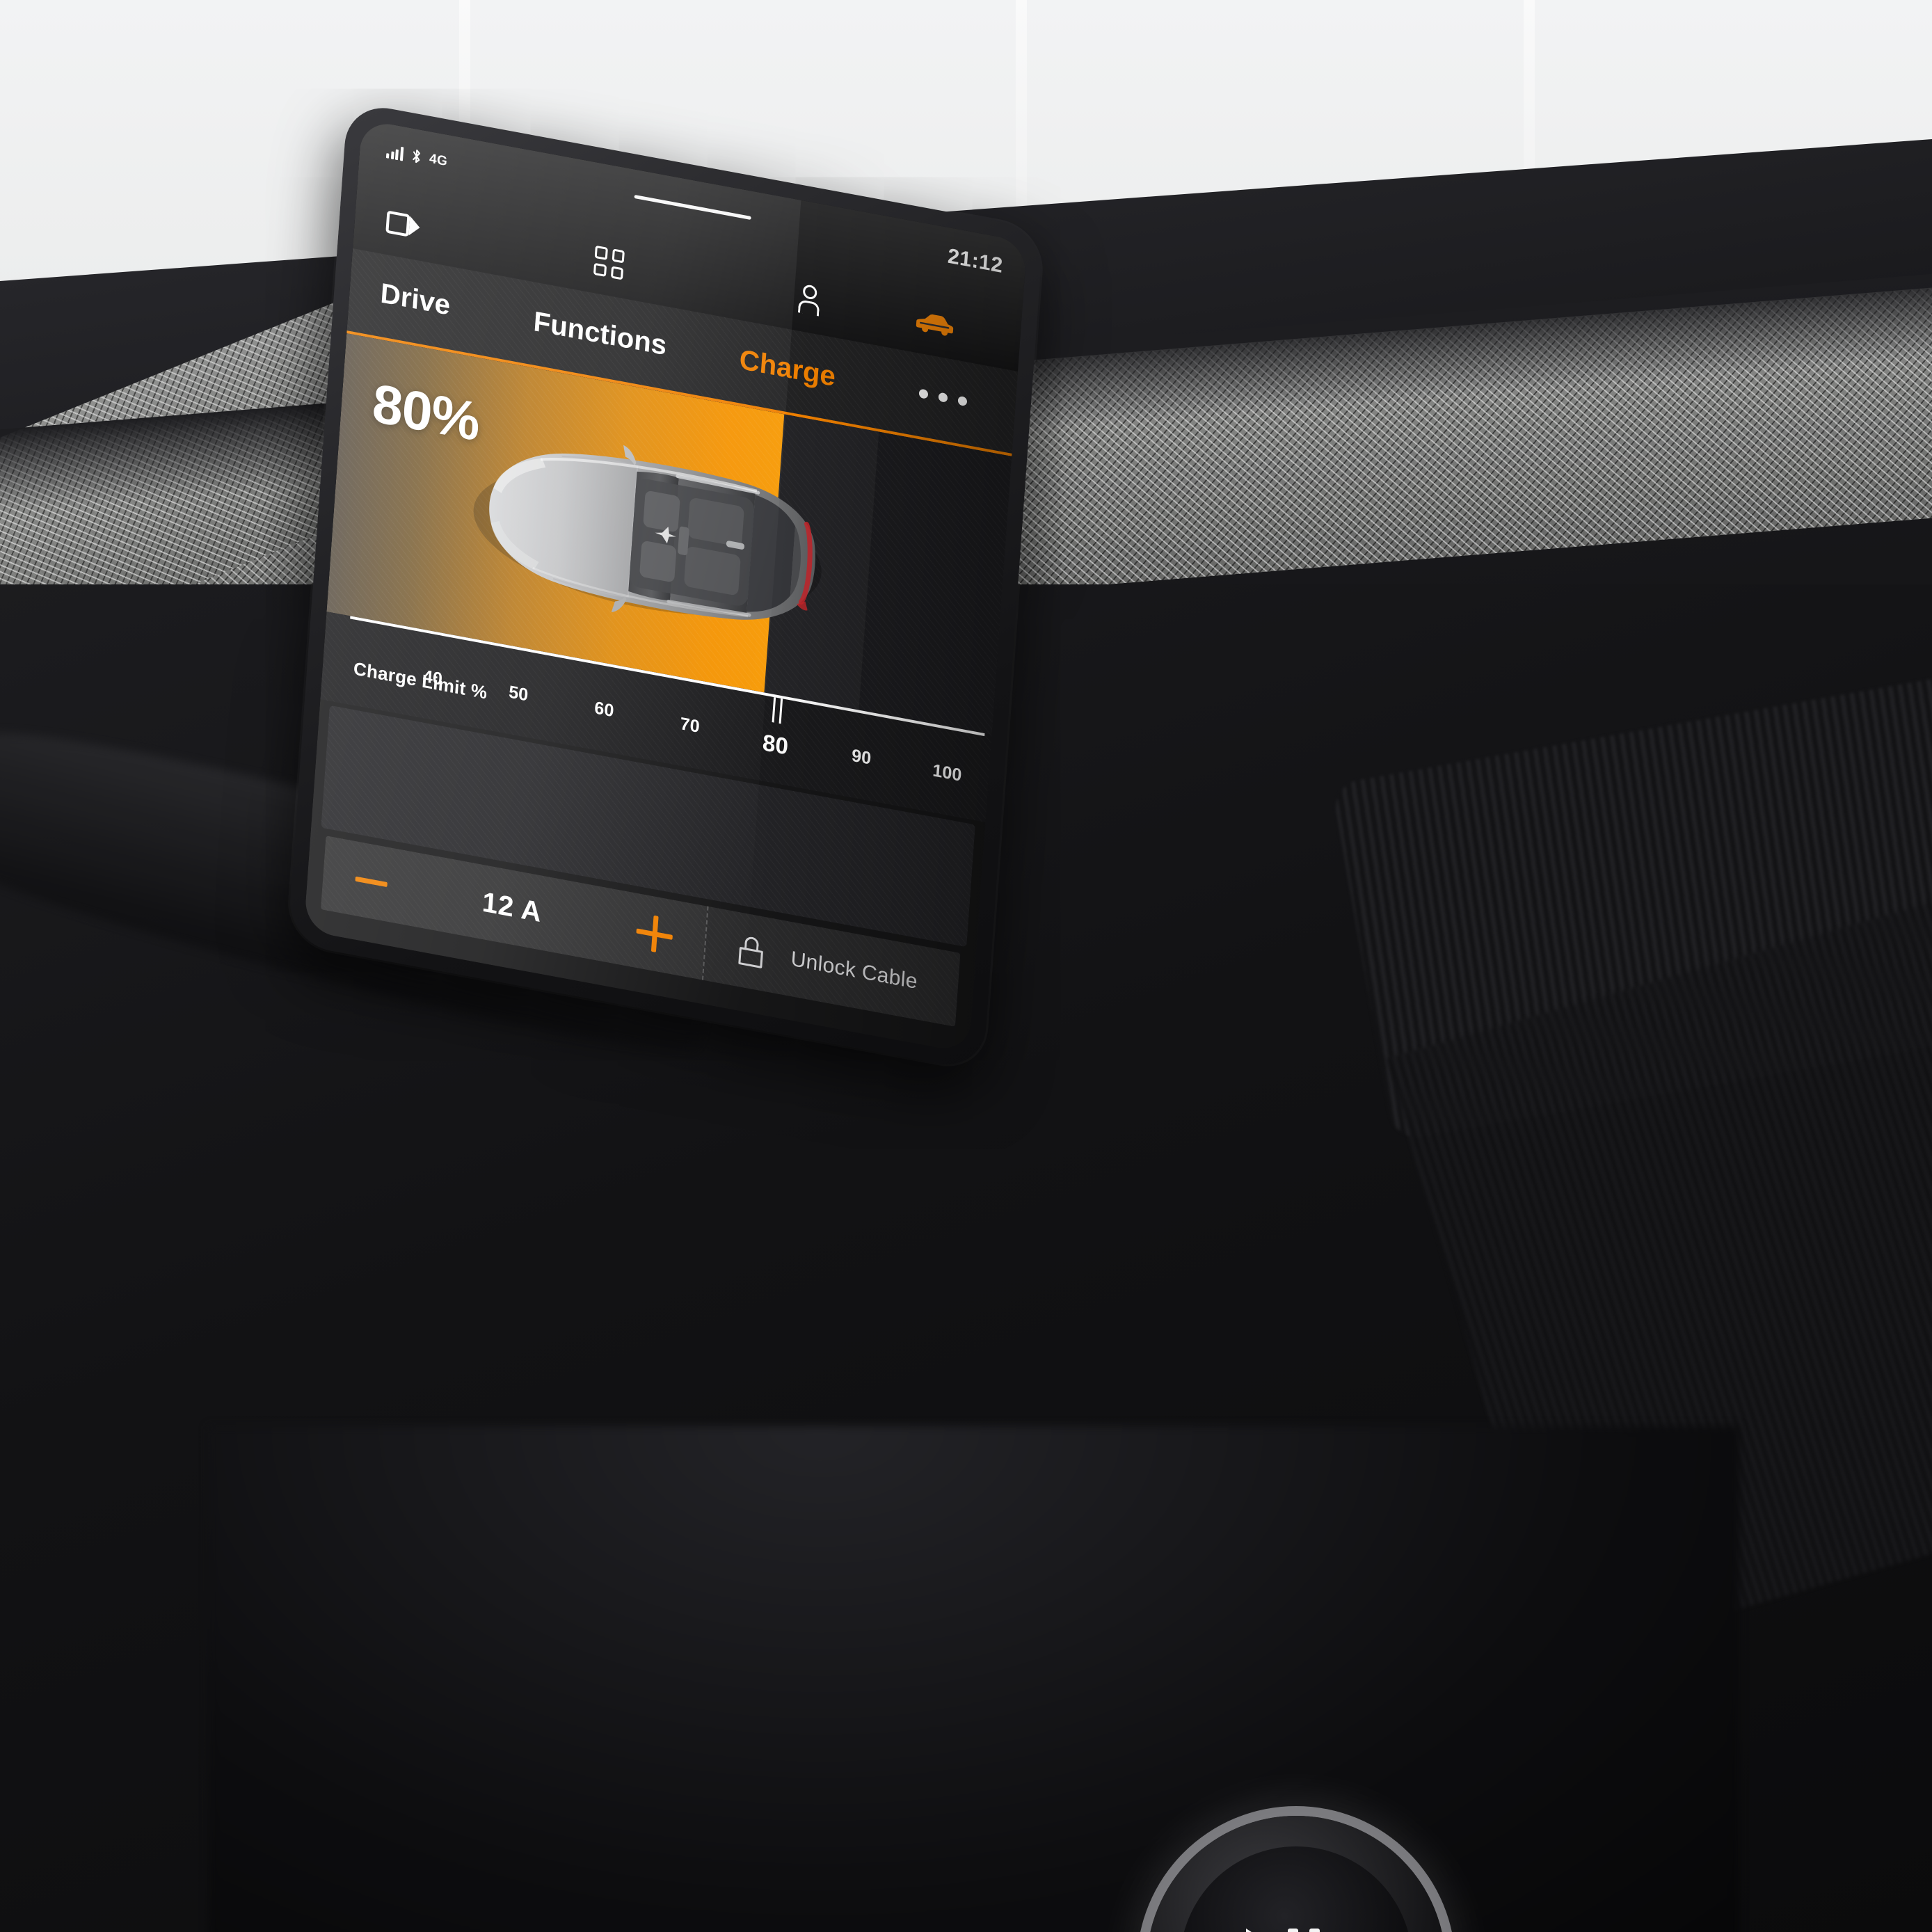 Image resolution: width=1932 pixels, height=1932 pixels. I want to click on bluetooth-icon, so click(416, 155).